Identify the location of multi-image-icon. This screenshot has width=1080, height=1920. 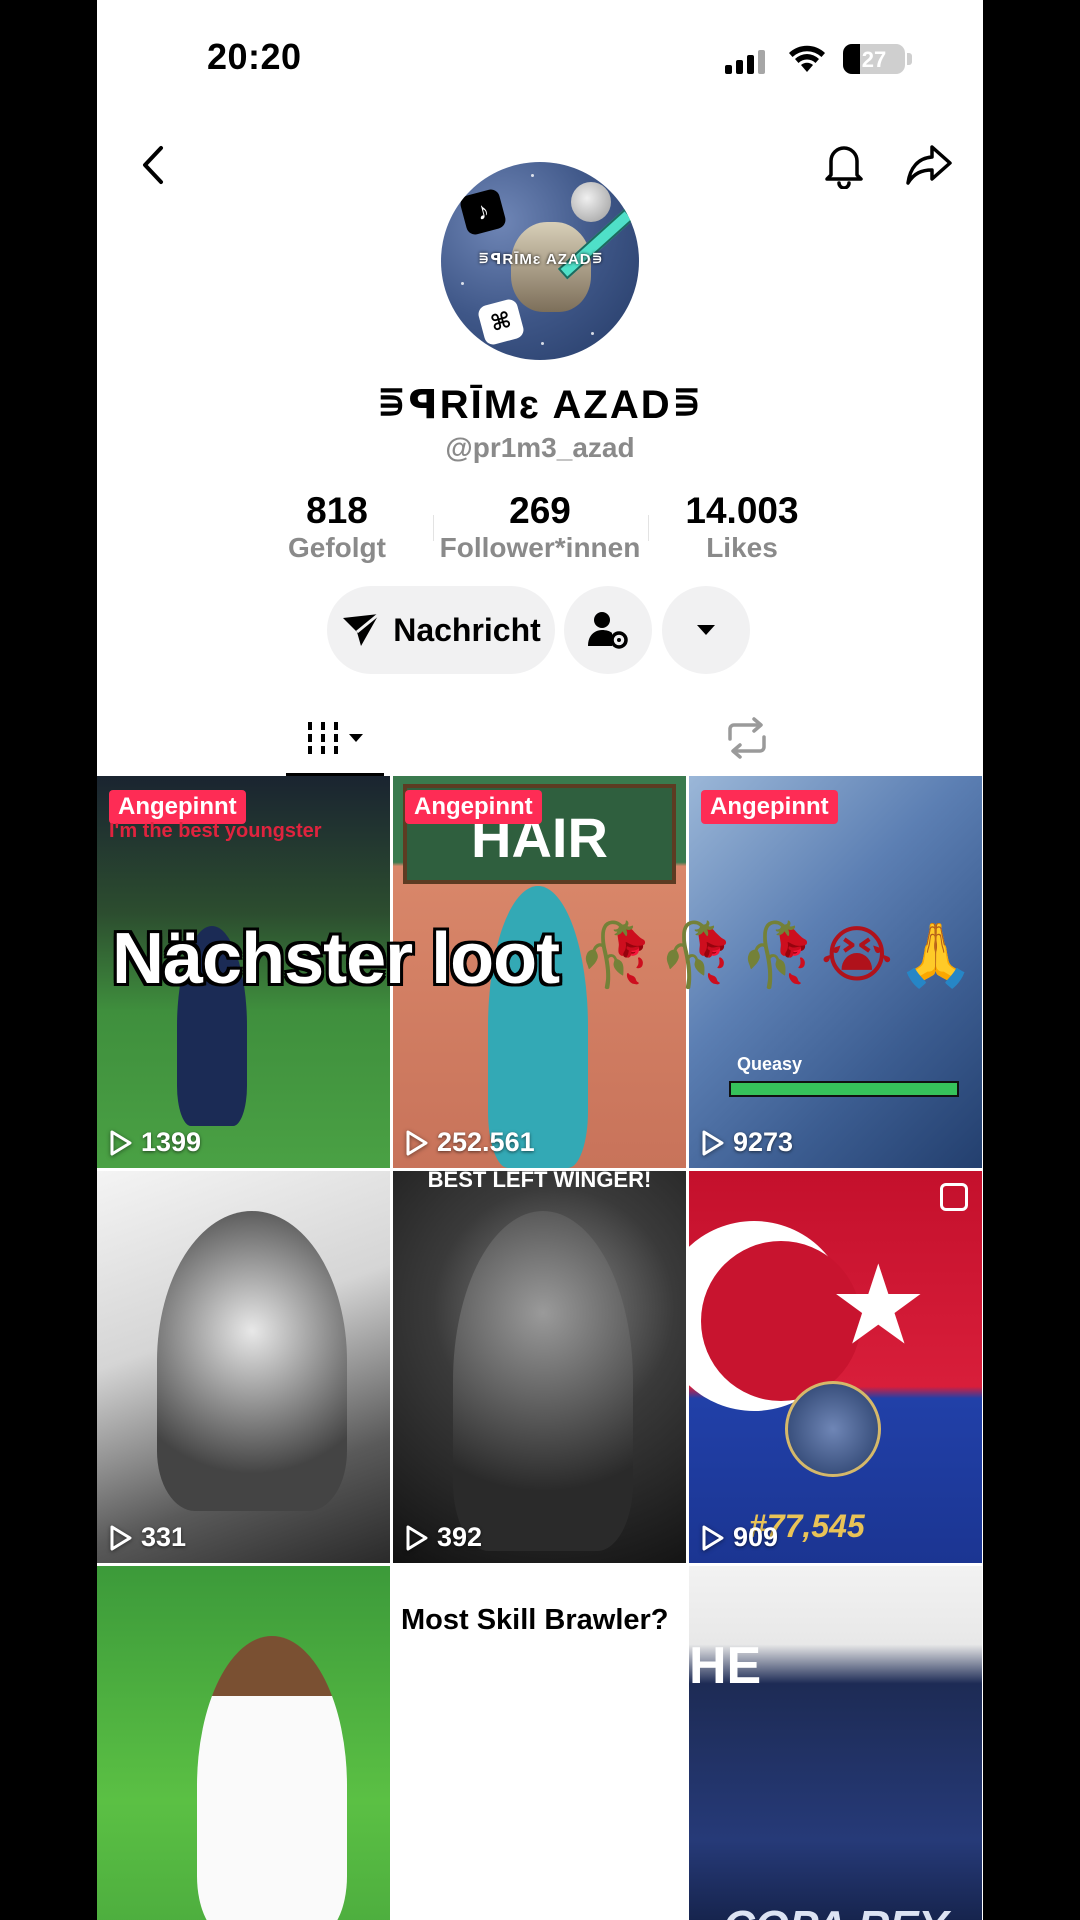
(954, 1197).